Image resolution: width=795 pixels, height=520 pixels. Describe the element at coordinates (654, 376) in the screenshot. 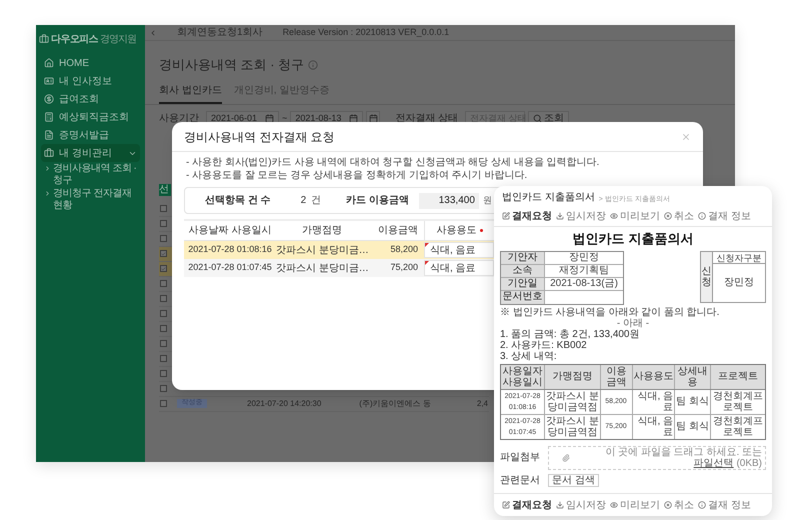

I see `detail-header: 사용용도` at that location.